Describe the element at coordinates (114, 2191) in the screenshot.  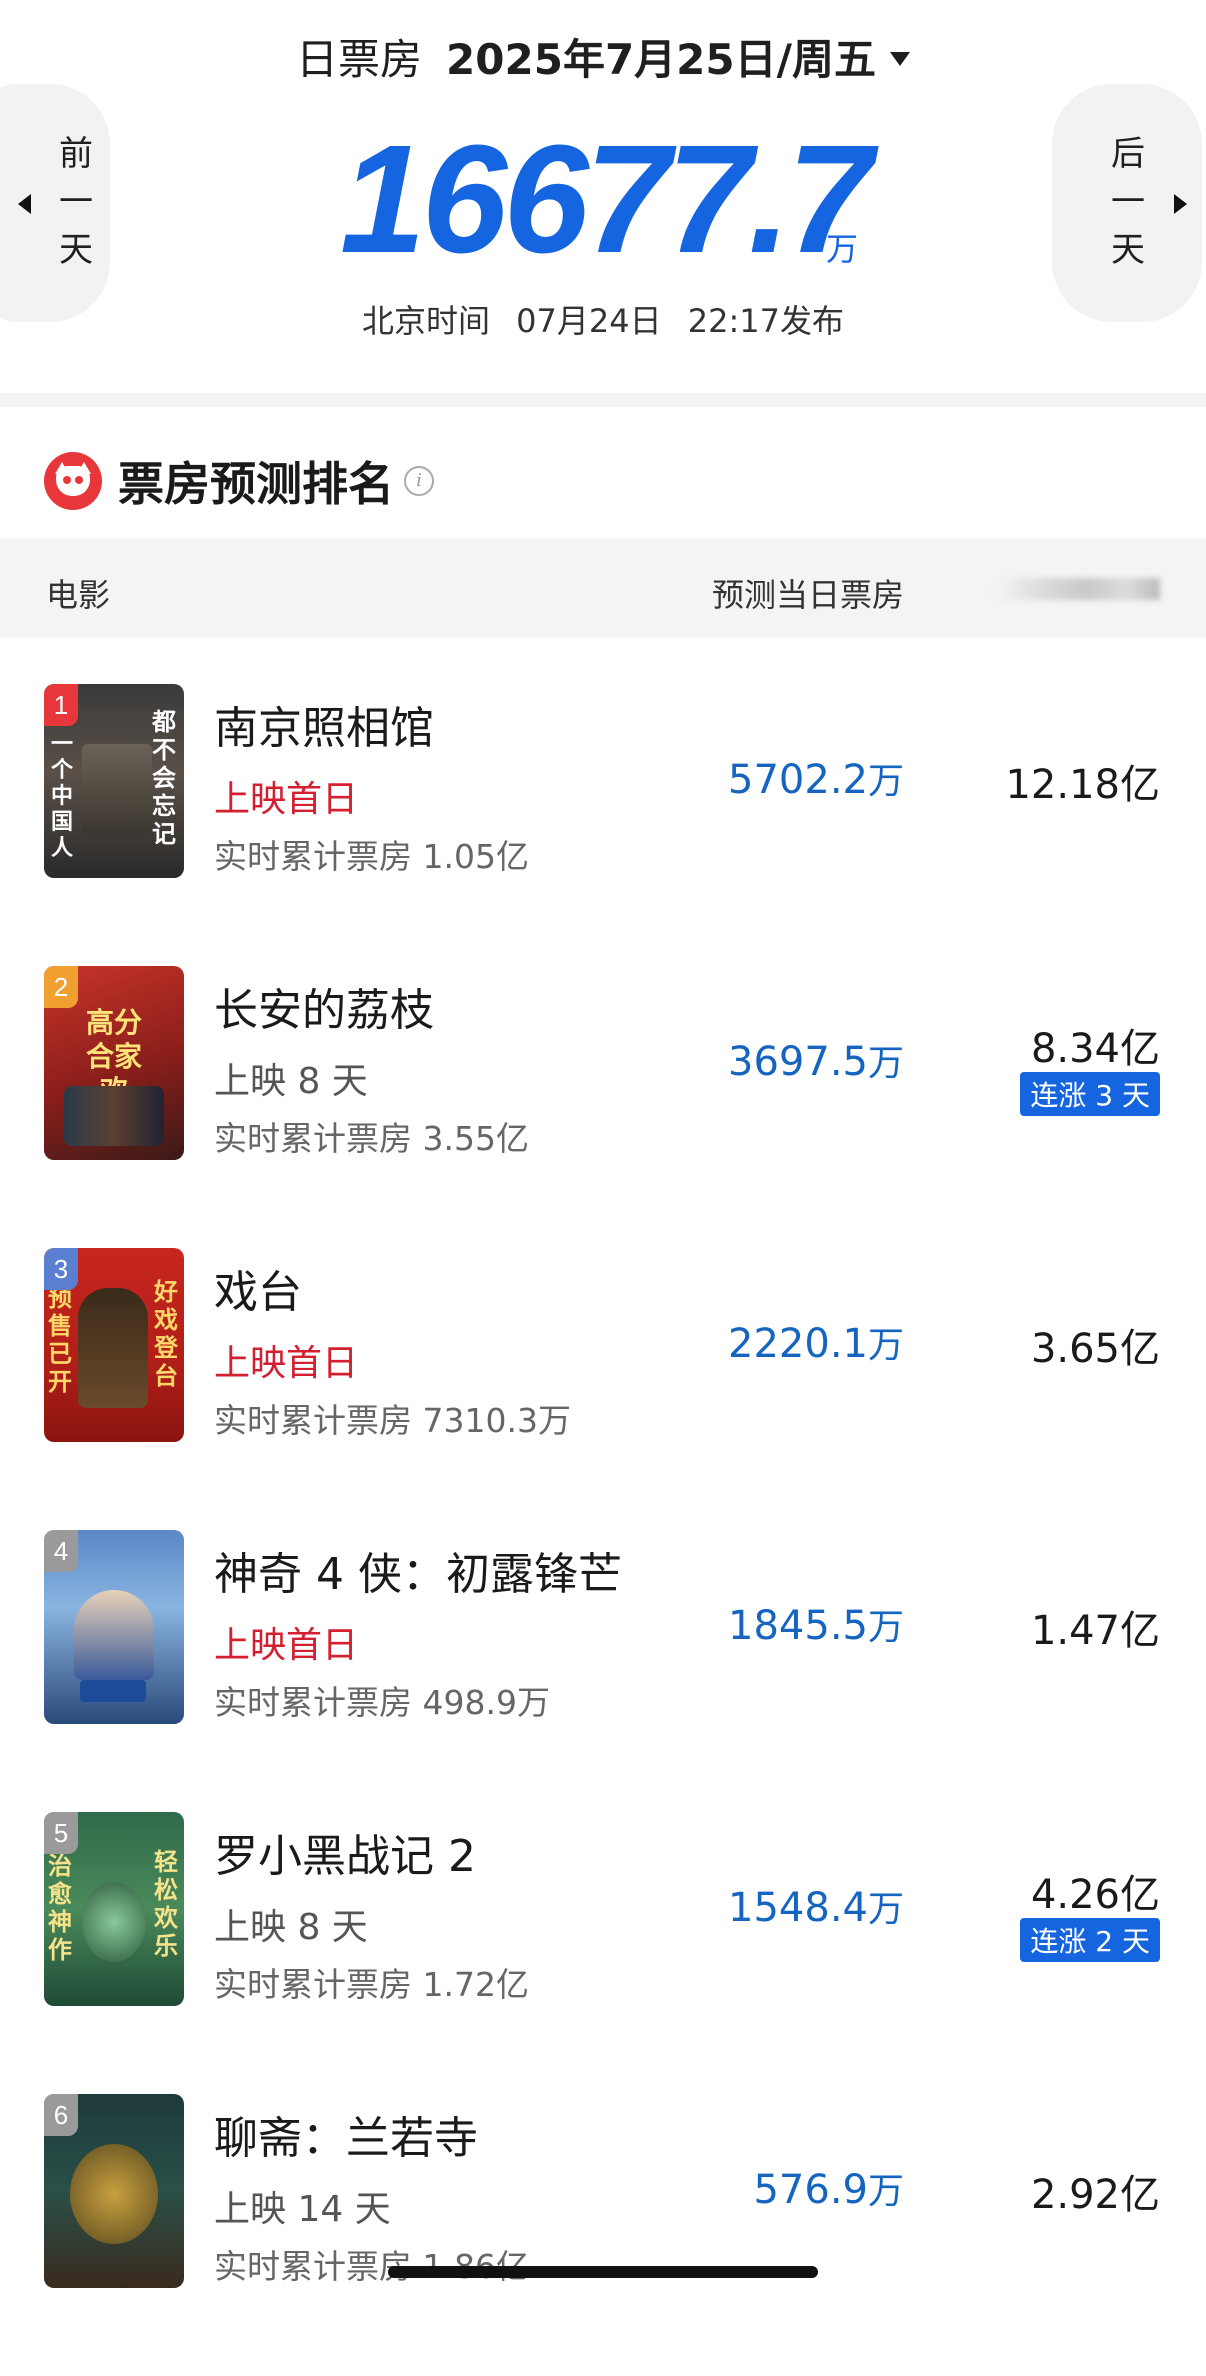
I see `movie-poster: 6` at that location.